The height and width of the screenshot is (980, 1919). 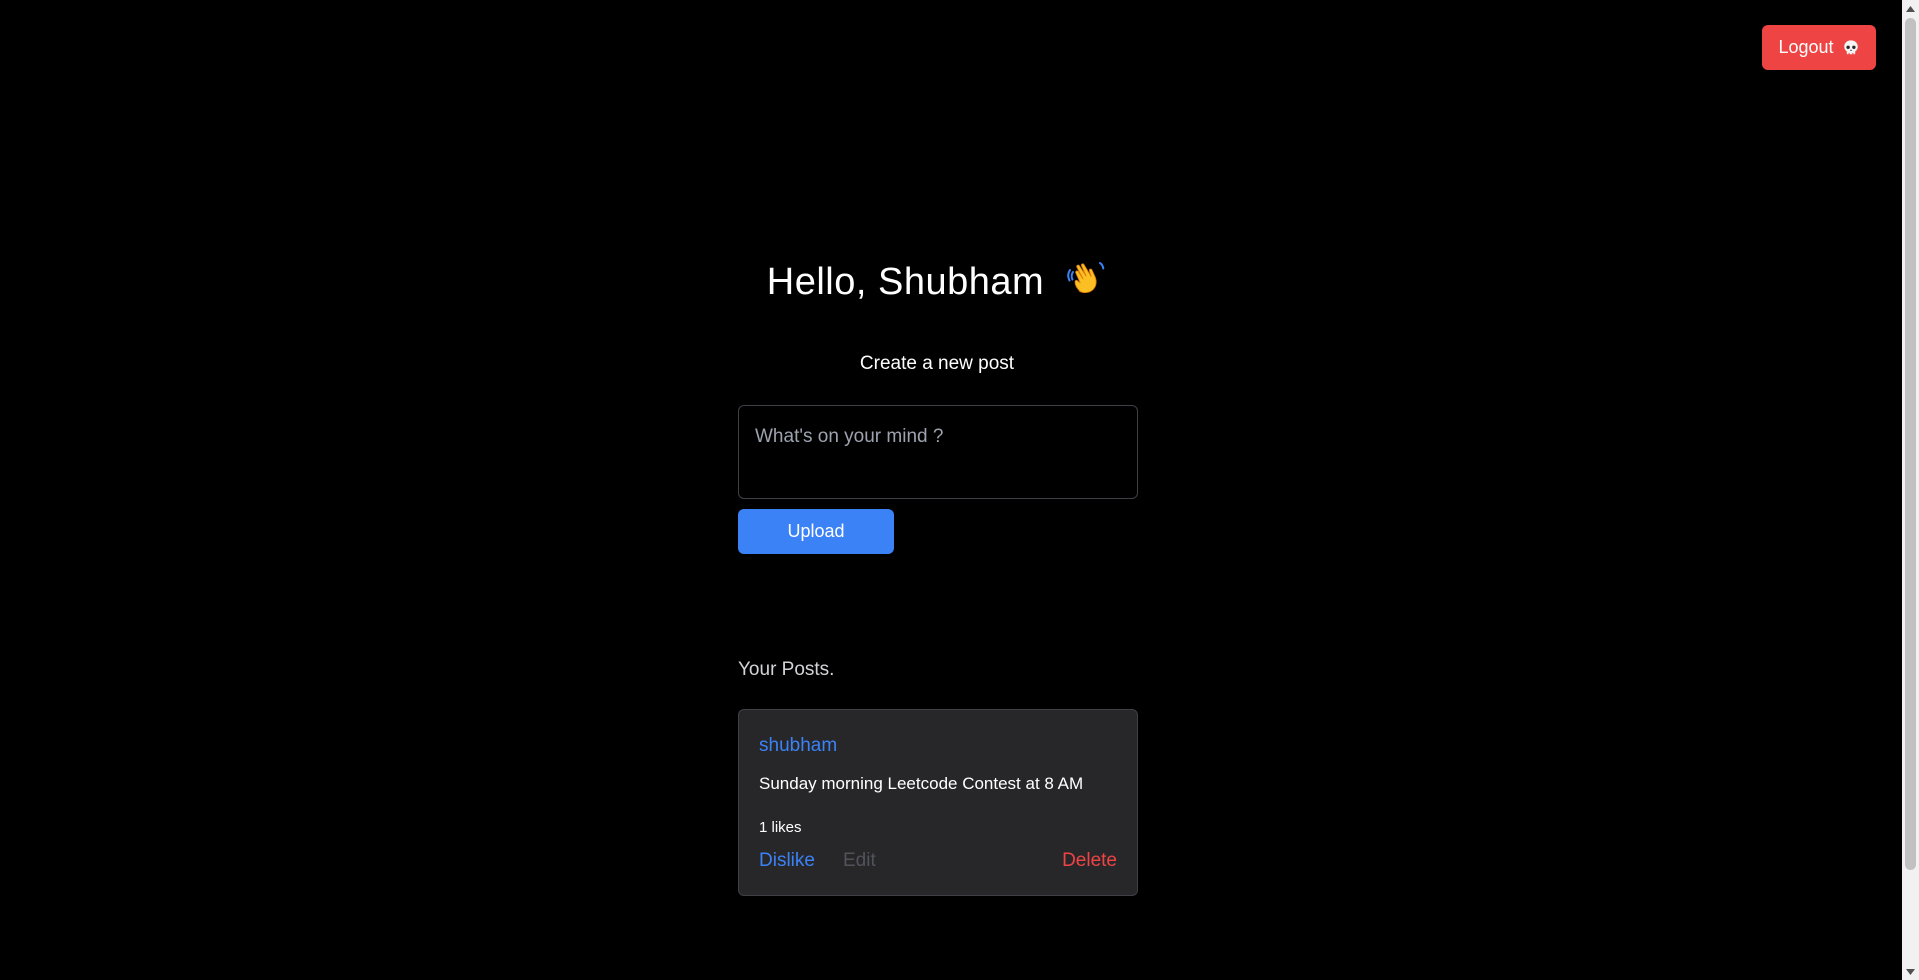 I want to click on greeting-heading: Hello, Shubham, so click(x=937, y=281).